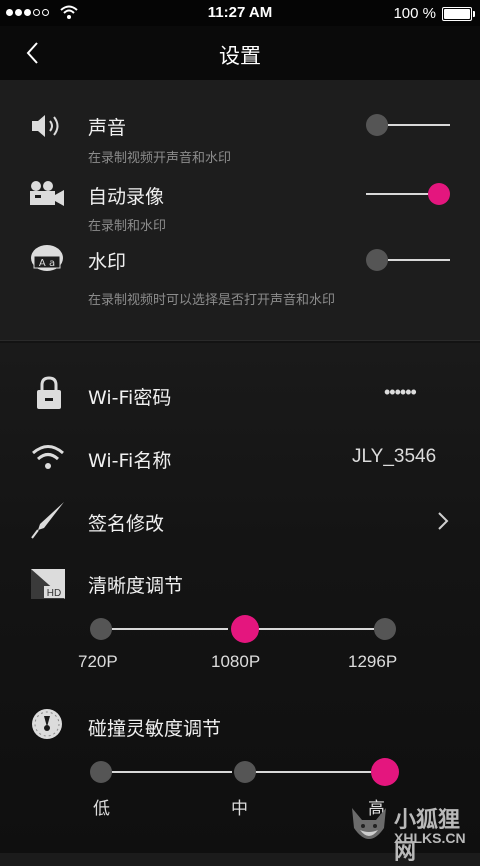 The width and height of the screenshot is (480, 866). Describe the element at coordinates (54, 593) in the screenshot. I see `hd-icon-text: HD` at that location.